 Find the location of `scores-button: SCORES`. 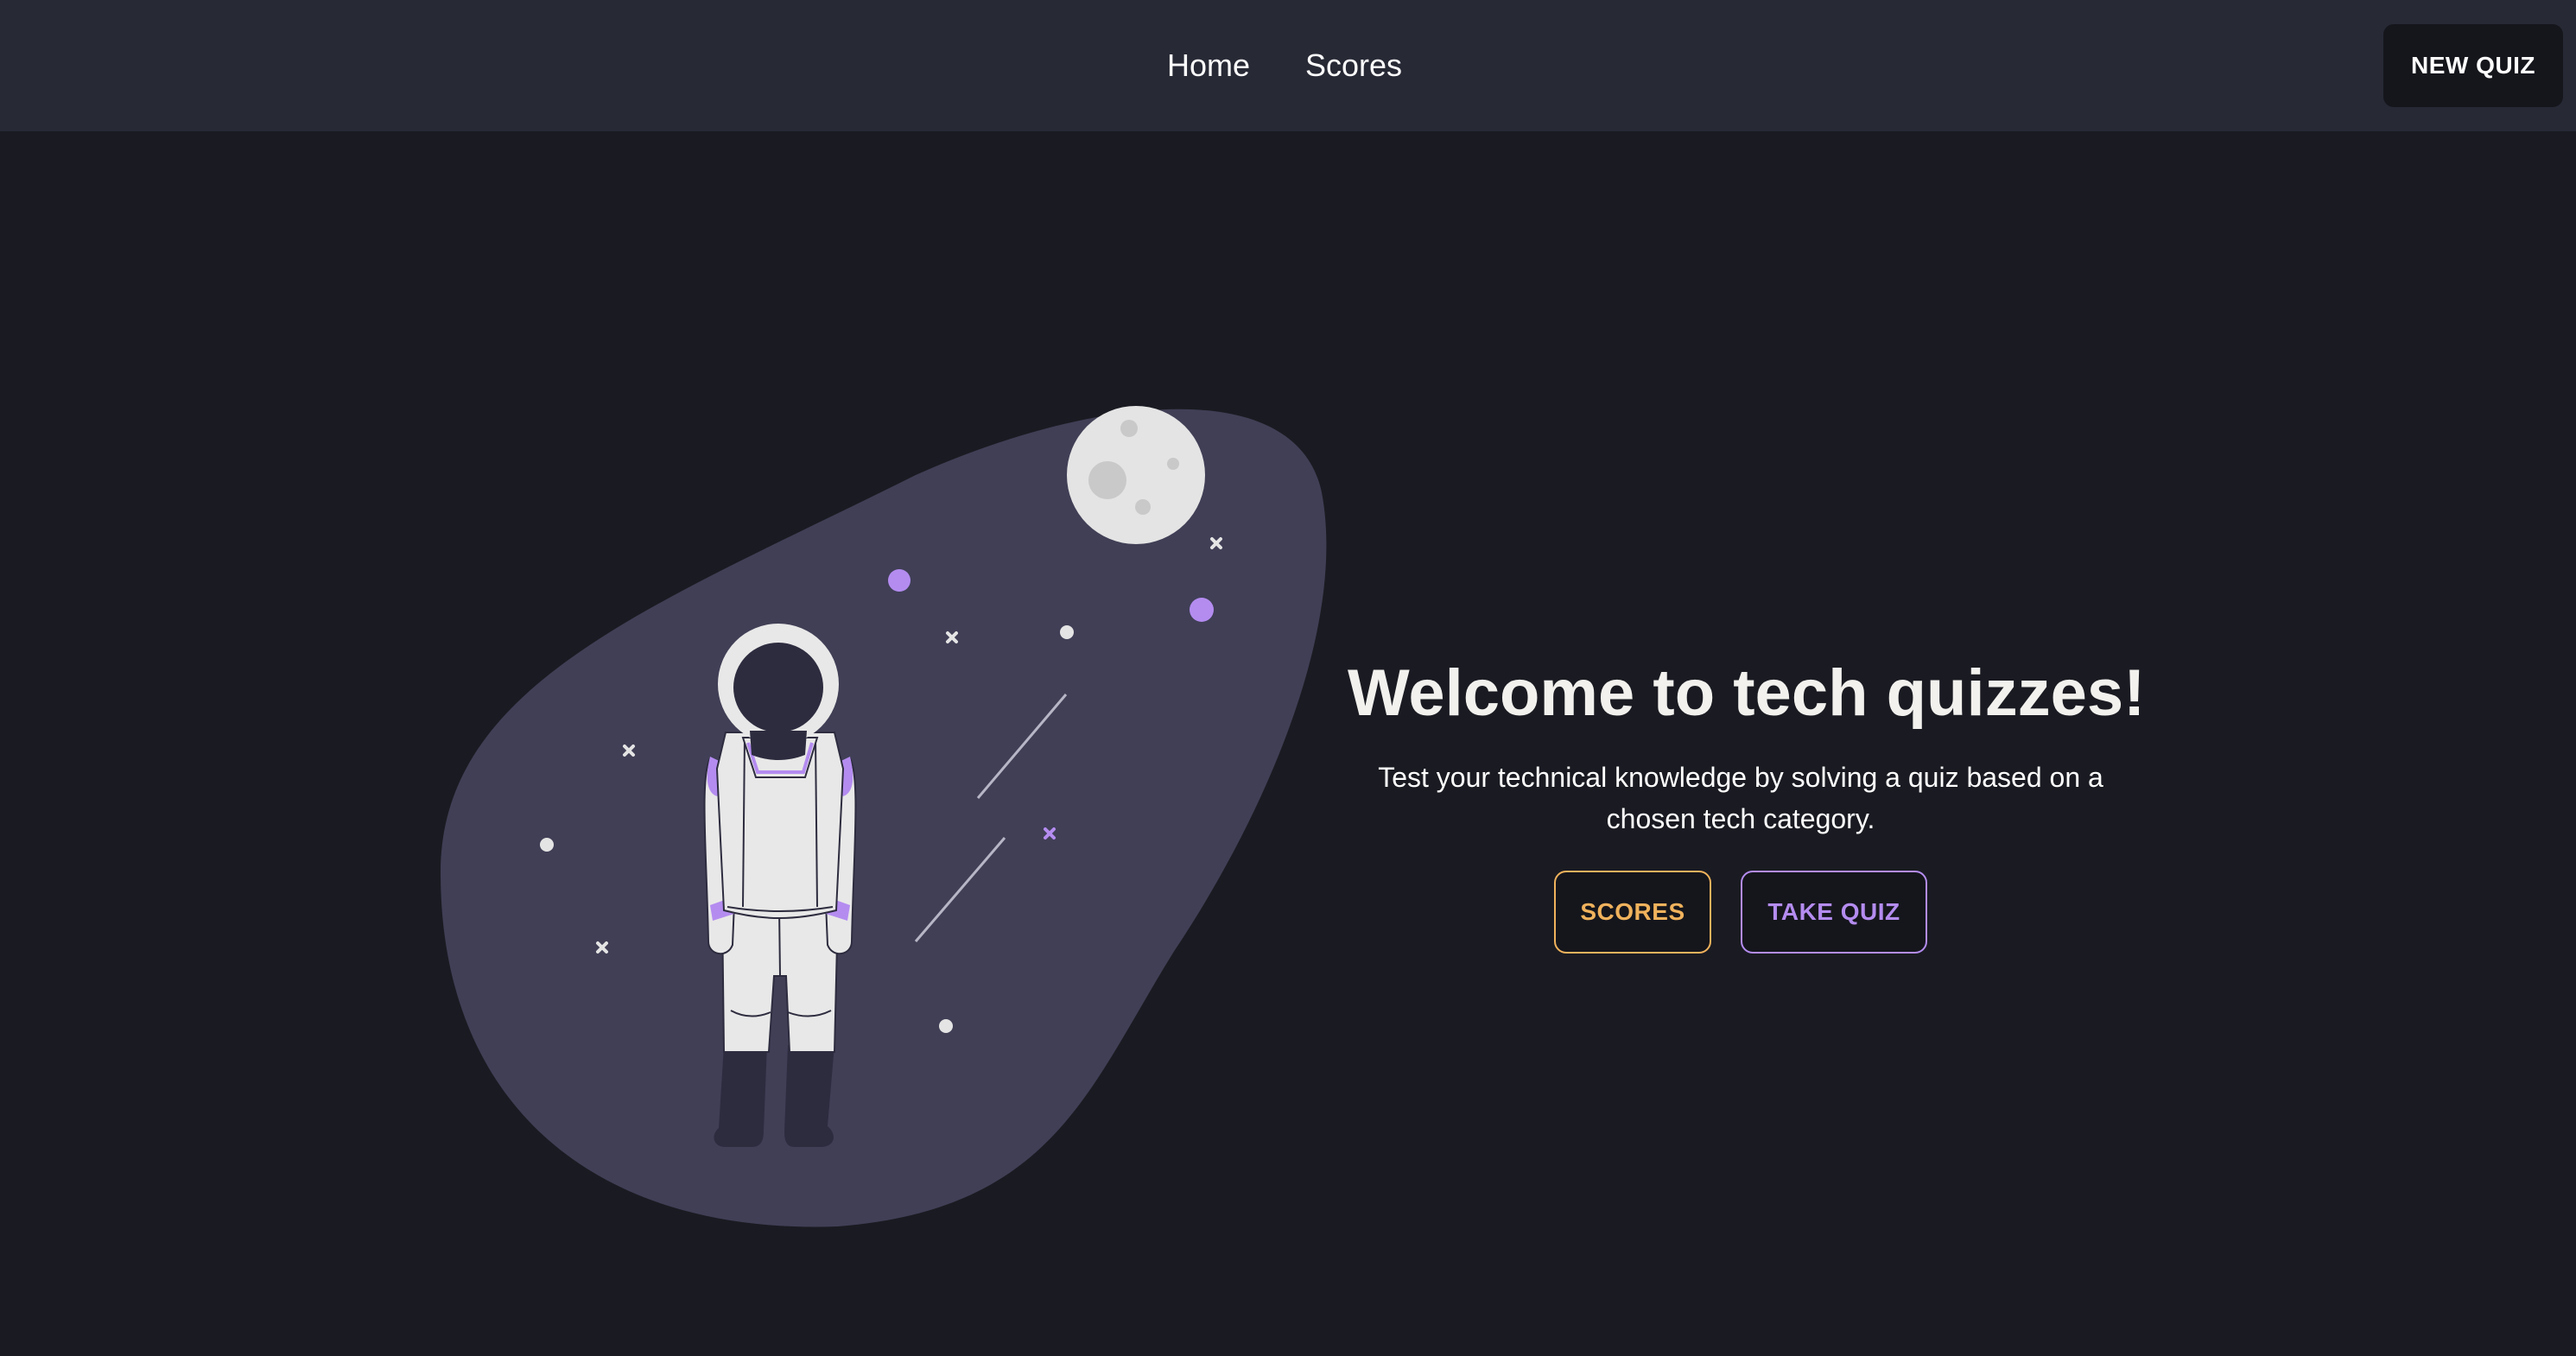

scores-button: SCORES is located at coordinates (1632, 912).